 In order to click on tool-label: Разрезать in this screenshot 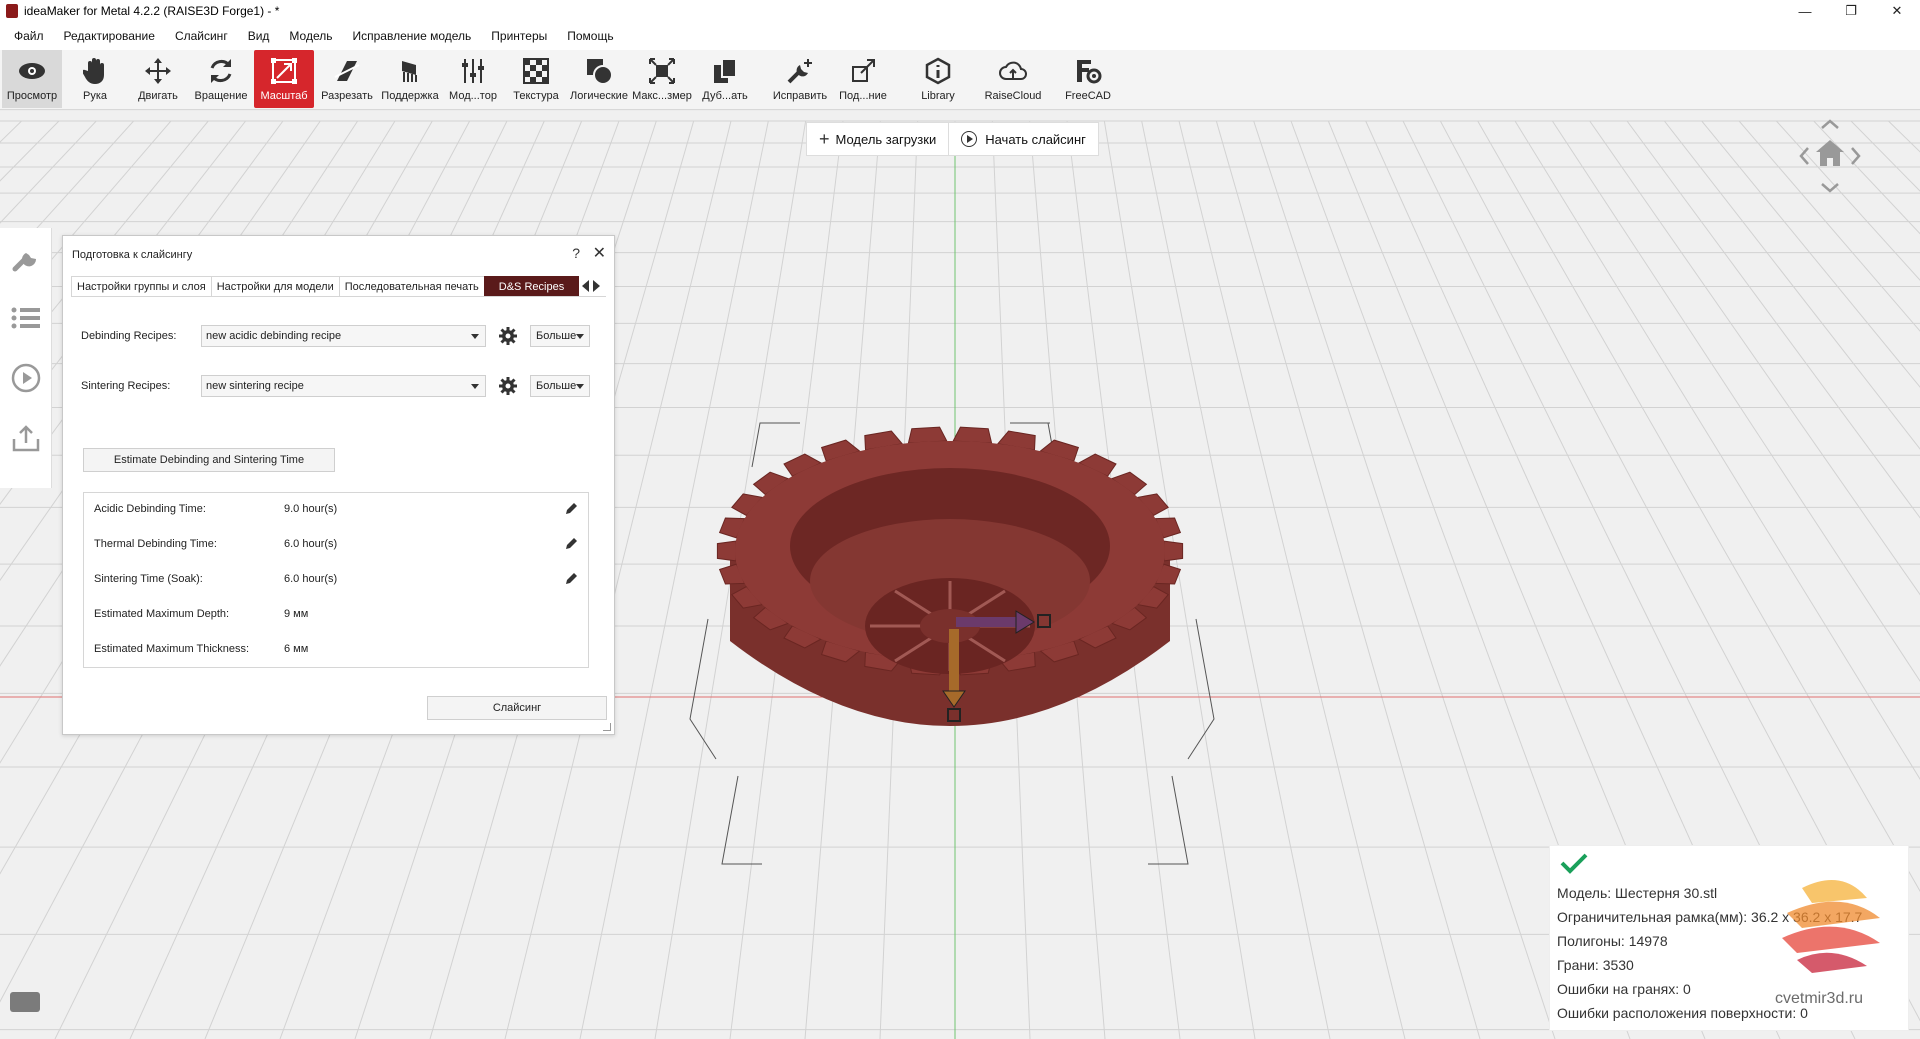, I will do `click(347, 96)`.